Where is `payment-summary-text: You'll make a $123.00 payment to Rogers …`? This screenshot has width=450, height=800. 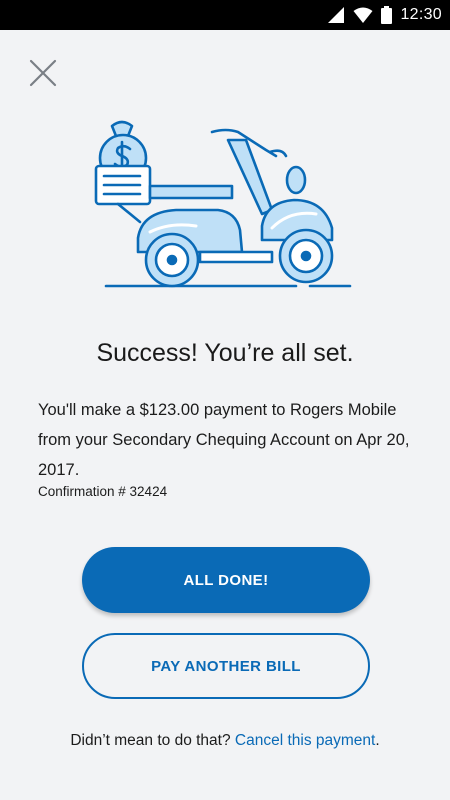 payment-summary-text: You'll make a $123.00 payment to Rogers … is located at coordinates (224, 440).